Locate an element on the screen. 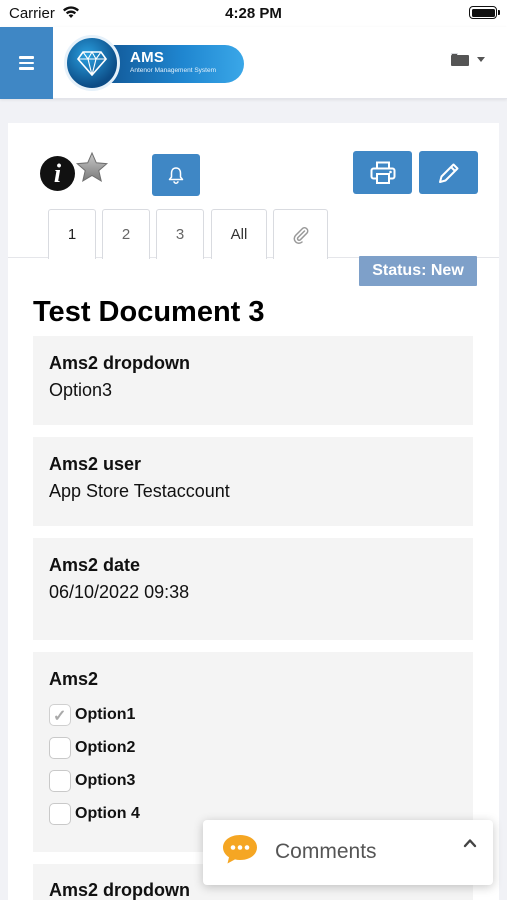 This screenshot has height=900, width=507. clock: 4:28 PM is located at coordinates (253, 13).